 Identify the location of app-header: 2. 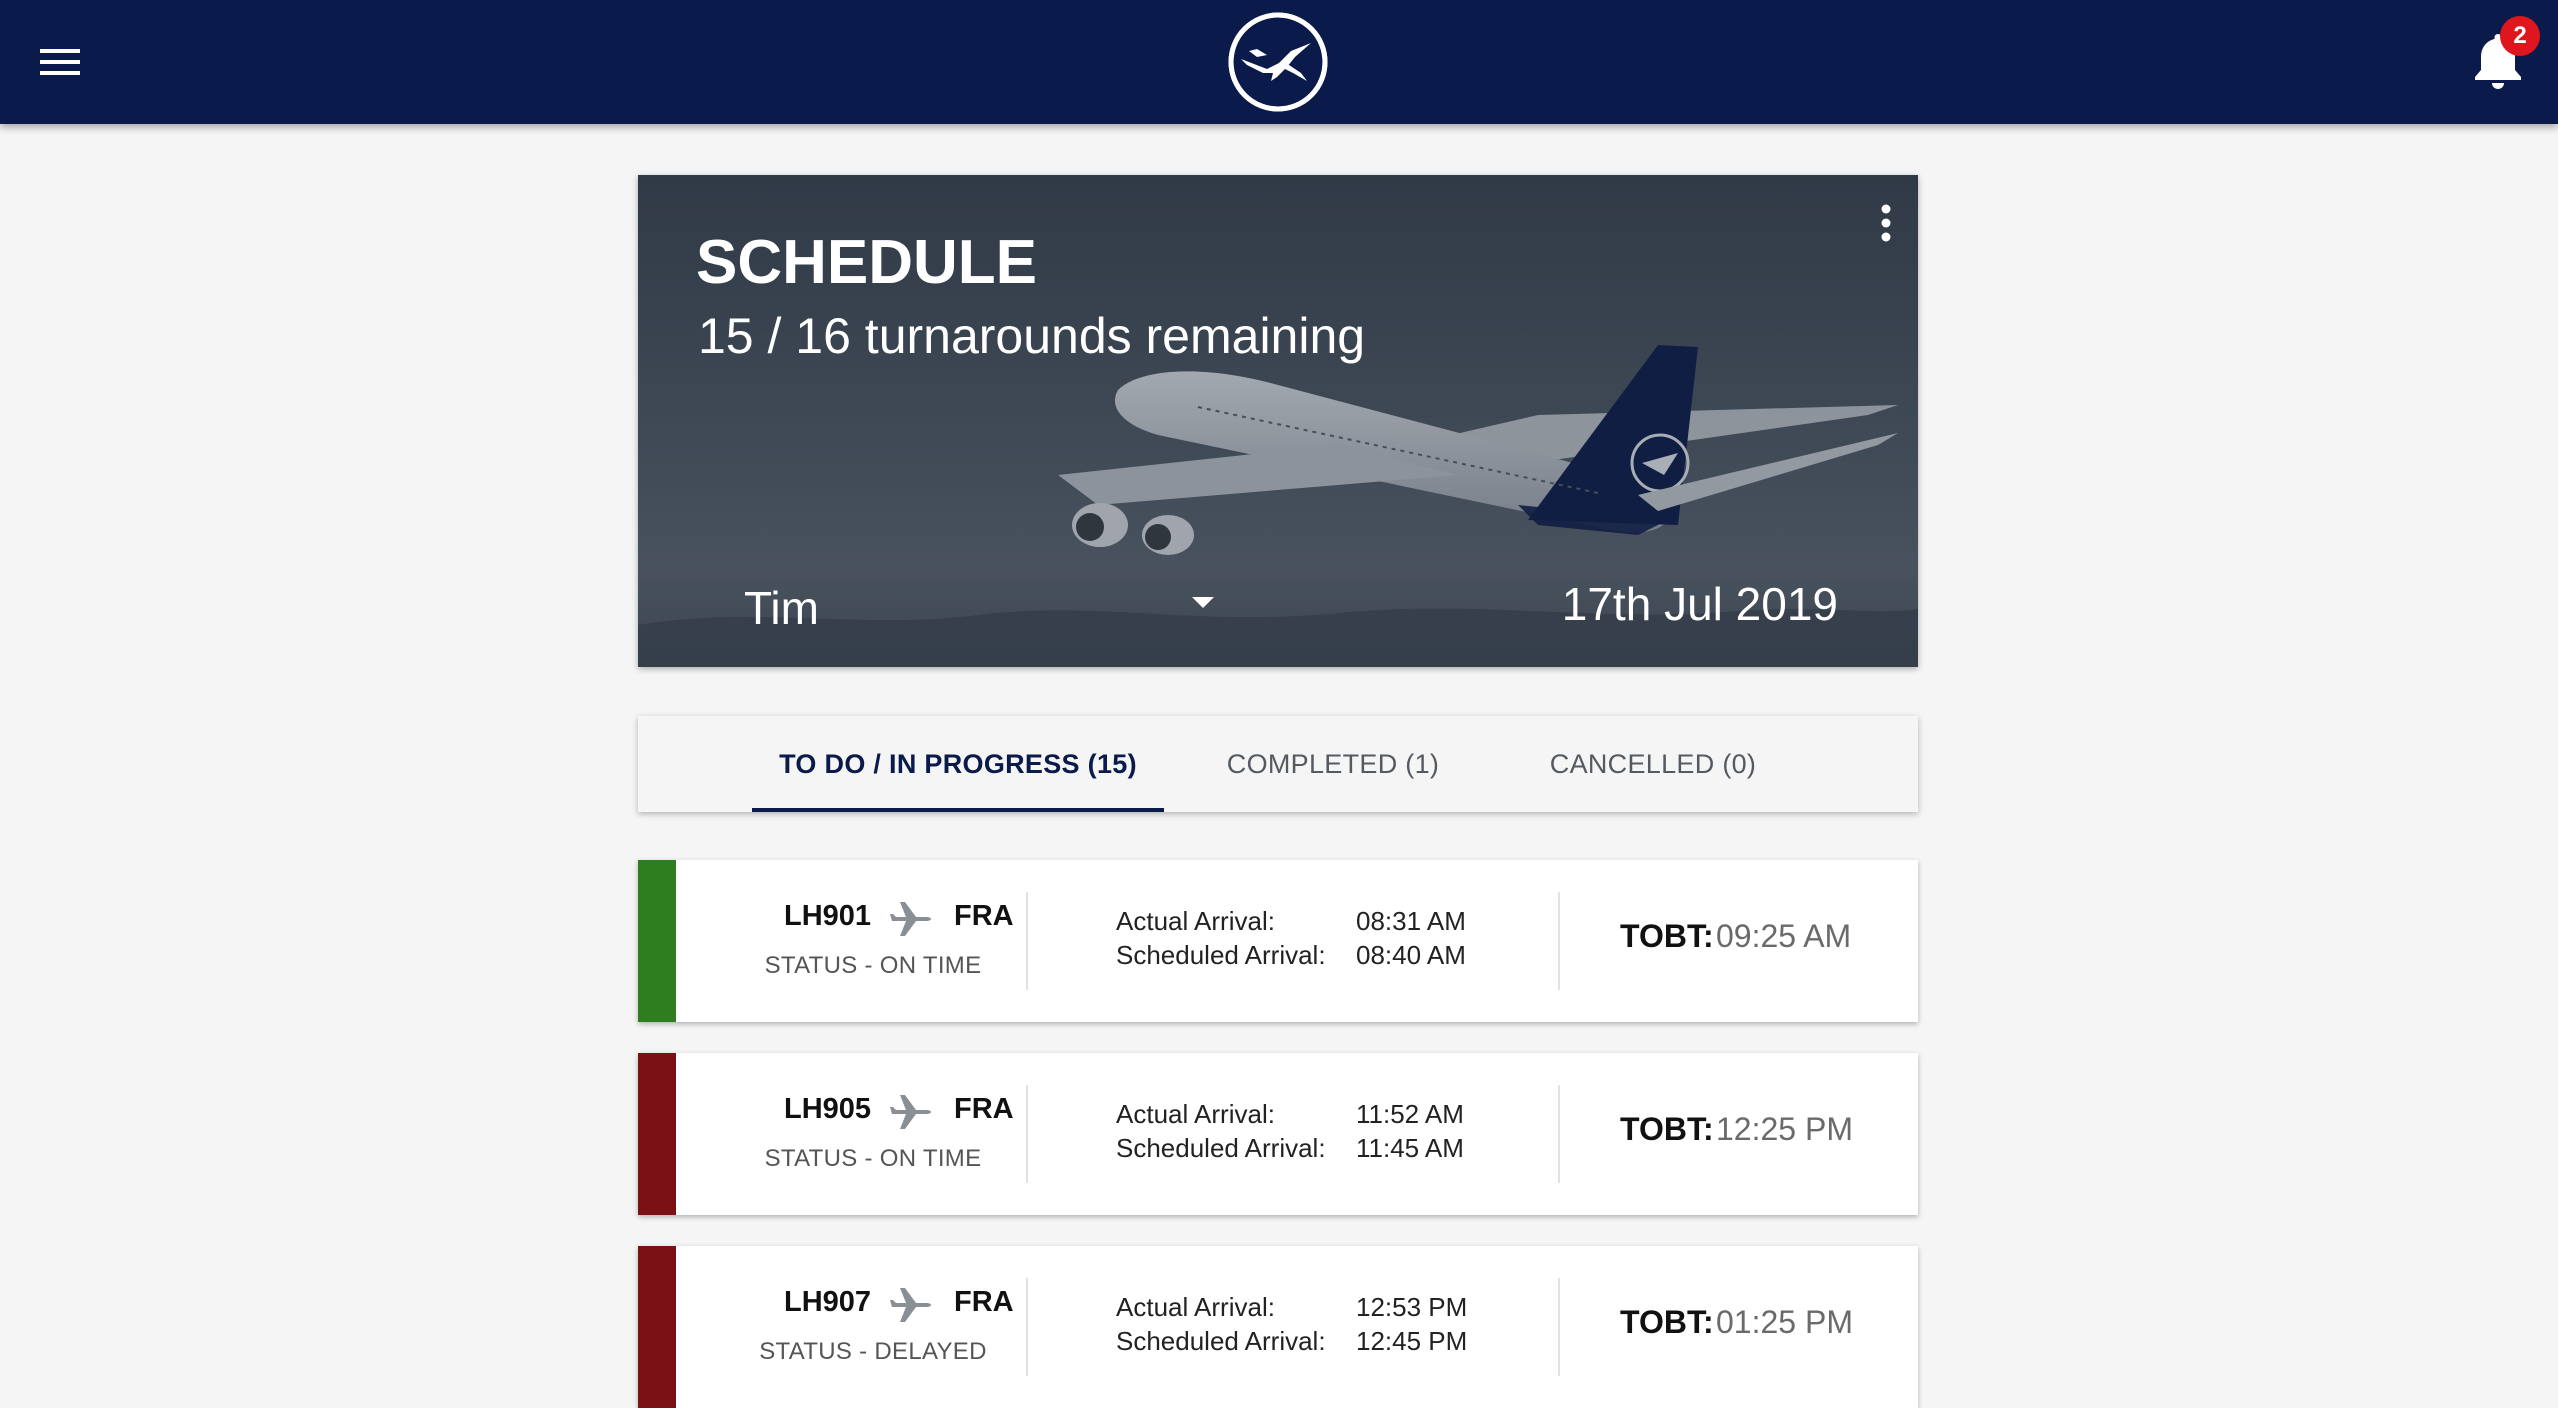
(1279, 62).